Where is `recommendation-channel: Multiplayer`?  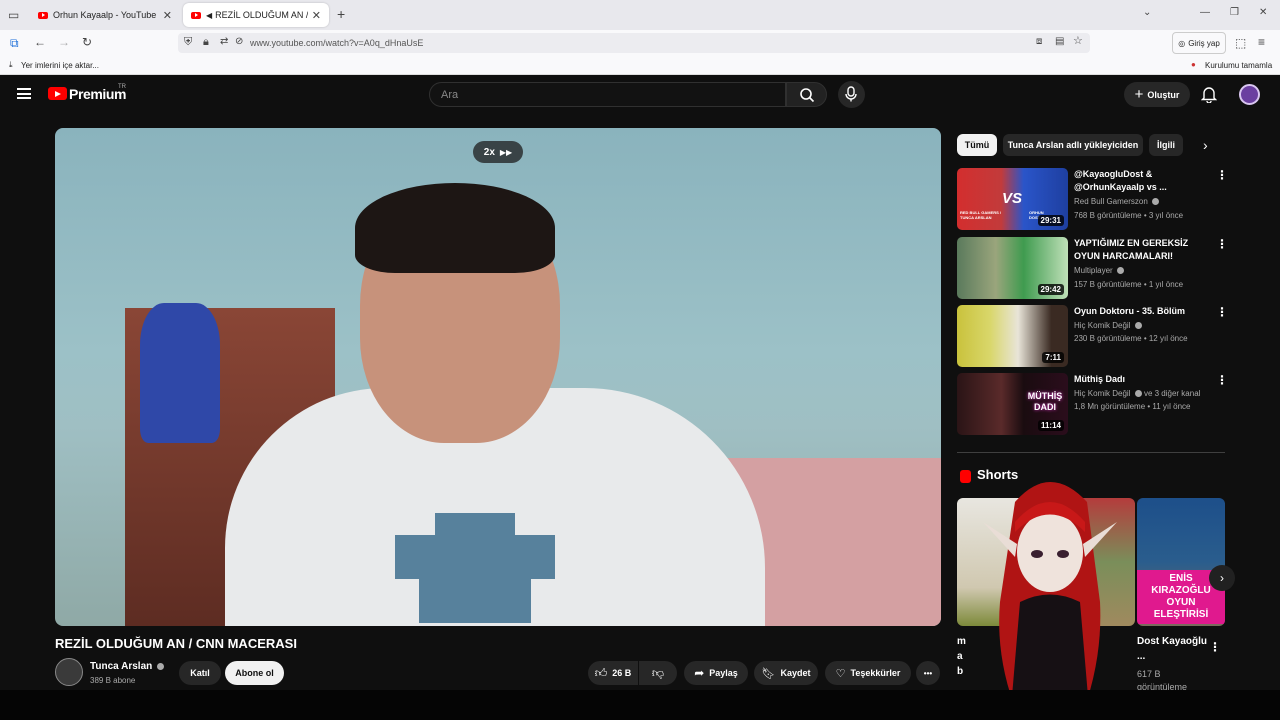 recommendation-channel: Multiplayer is located at coordinates (1099, 270).